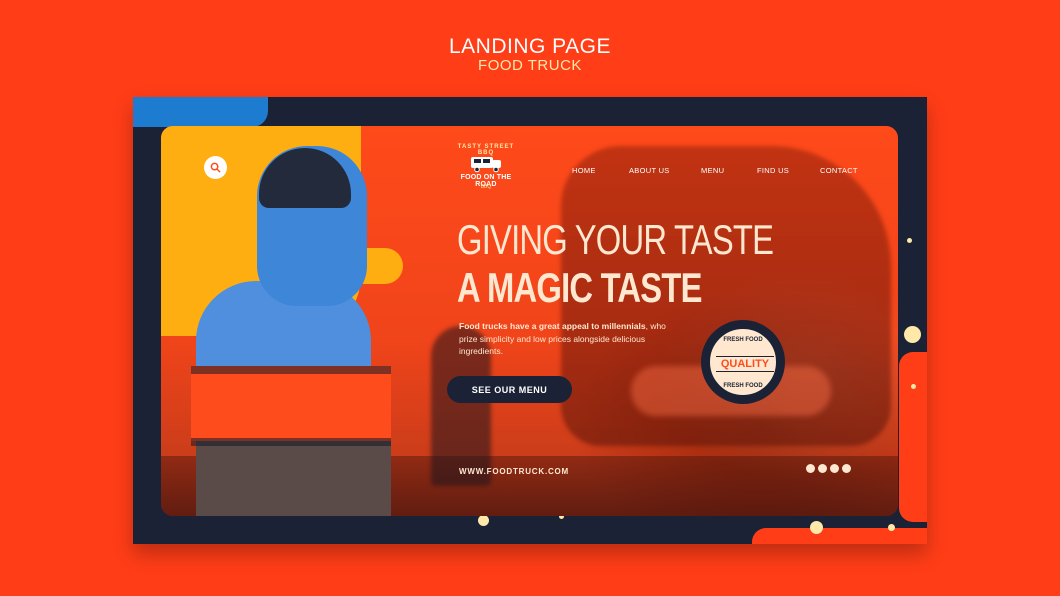 The height and width of the screenshot is (596, 1060). Describe the element at coordinates (846, 468) in the screenshot. I see `whatsapp-icon` at that location.